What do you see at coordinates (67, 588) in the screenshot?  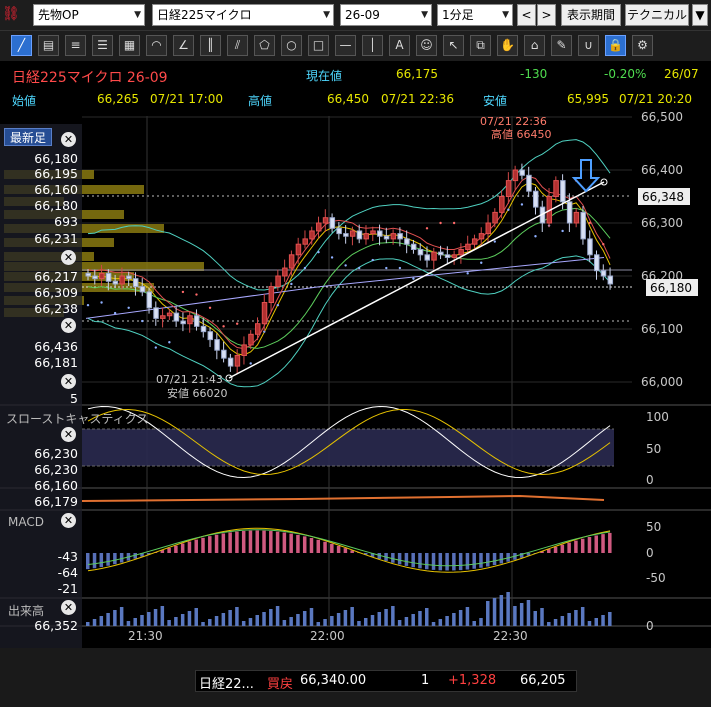 I see `macd-value: -21` at bounding box center [67, 588].